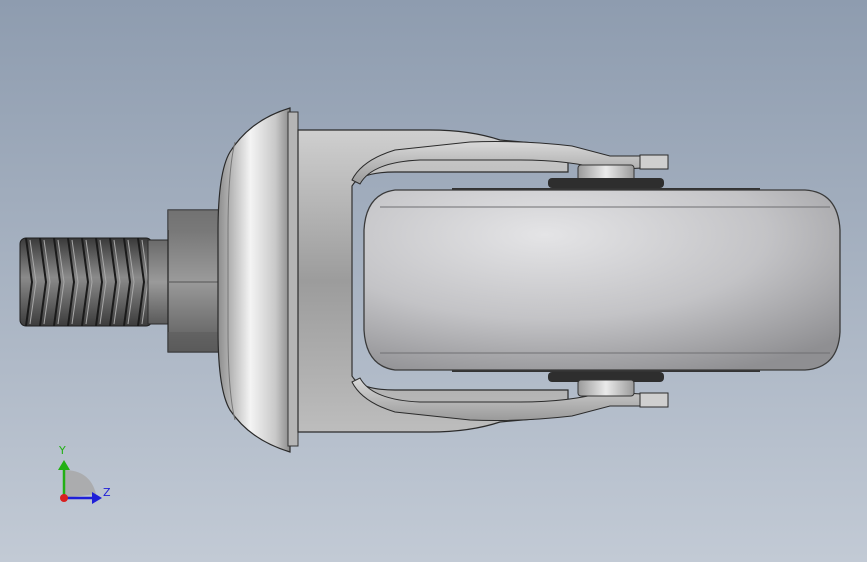  What do you see at coordinates (62, 450) in the screenshot?
I see `y-axis-label: Y` at bounding box center [62, 450].